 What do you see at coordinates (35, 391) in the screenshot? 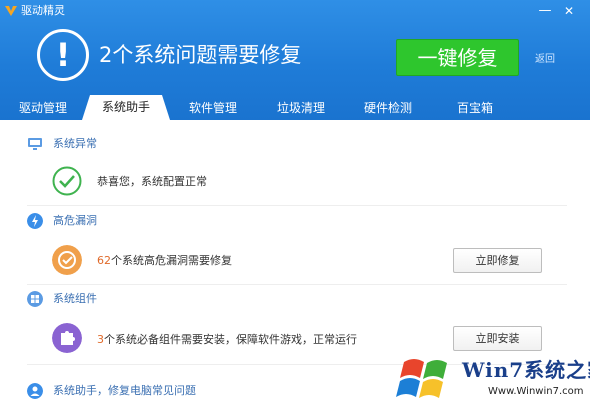
I see `helper-icon` at bounding box center [35, 391].